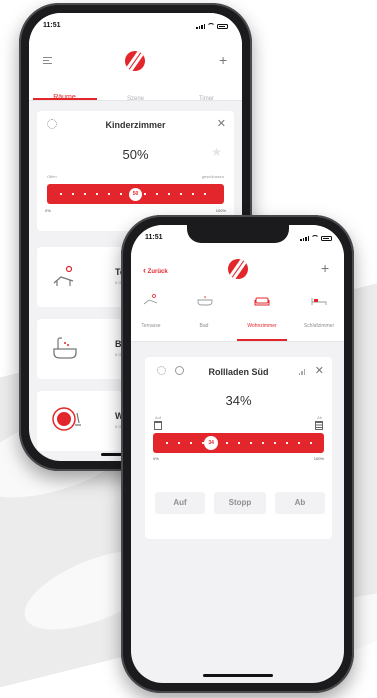  I want to click on card-title: Kinderzimmer, so click(135, 125).